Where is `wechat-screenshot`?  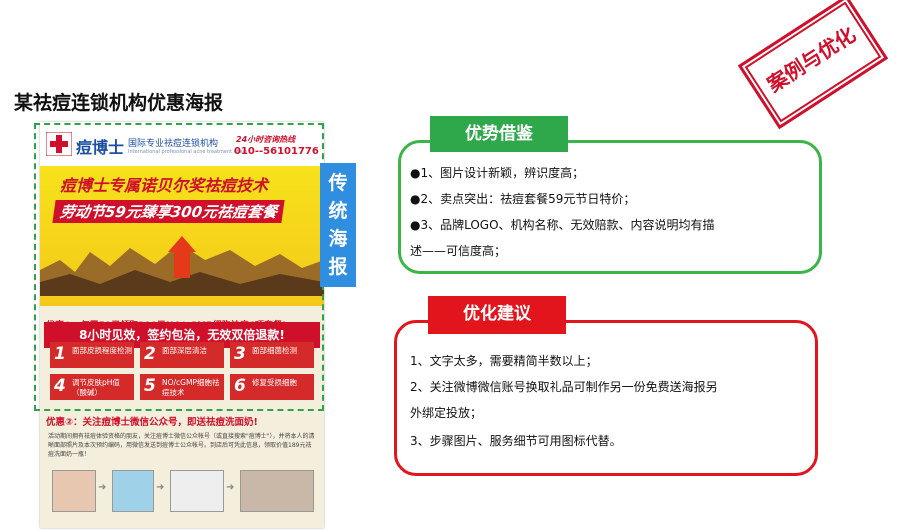
wechat-screenshot is located at coordinates (133, 491).